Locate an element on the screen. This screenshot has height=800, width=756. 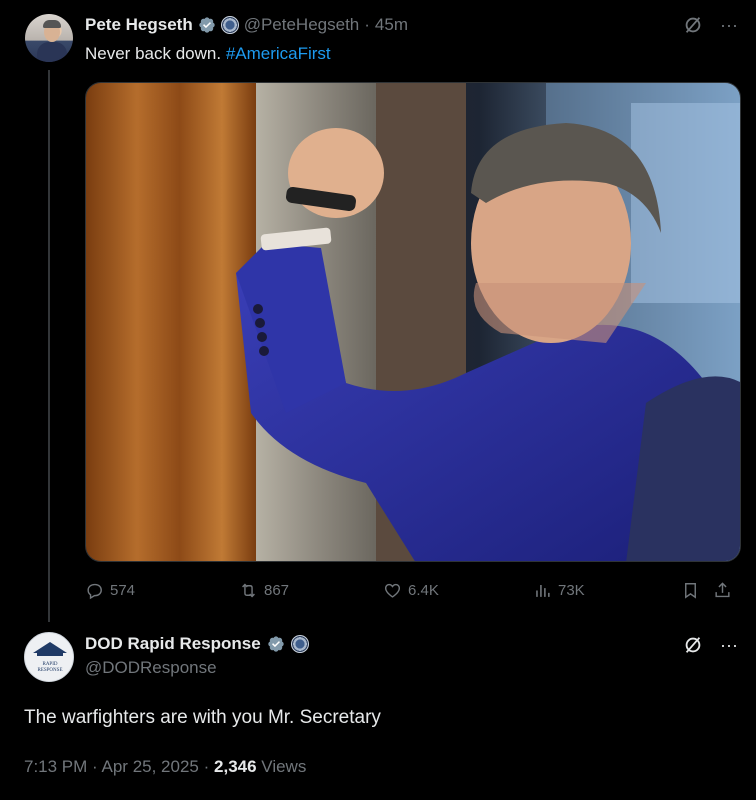
like-button: 6.4K is located at coordinates (411, 590).